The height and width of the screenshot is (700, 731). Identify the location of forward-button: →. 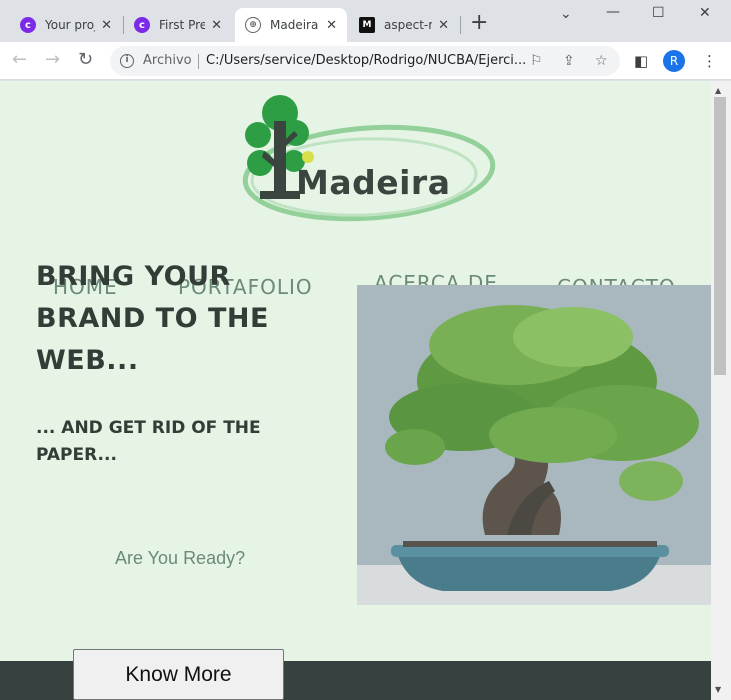
(52, 60).